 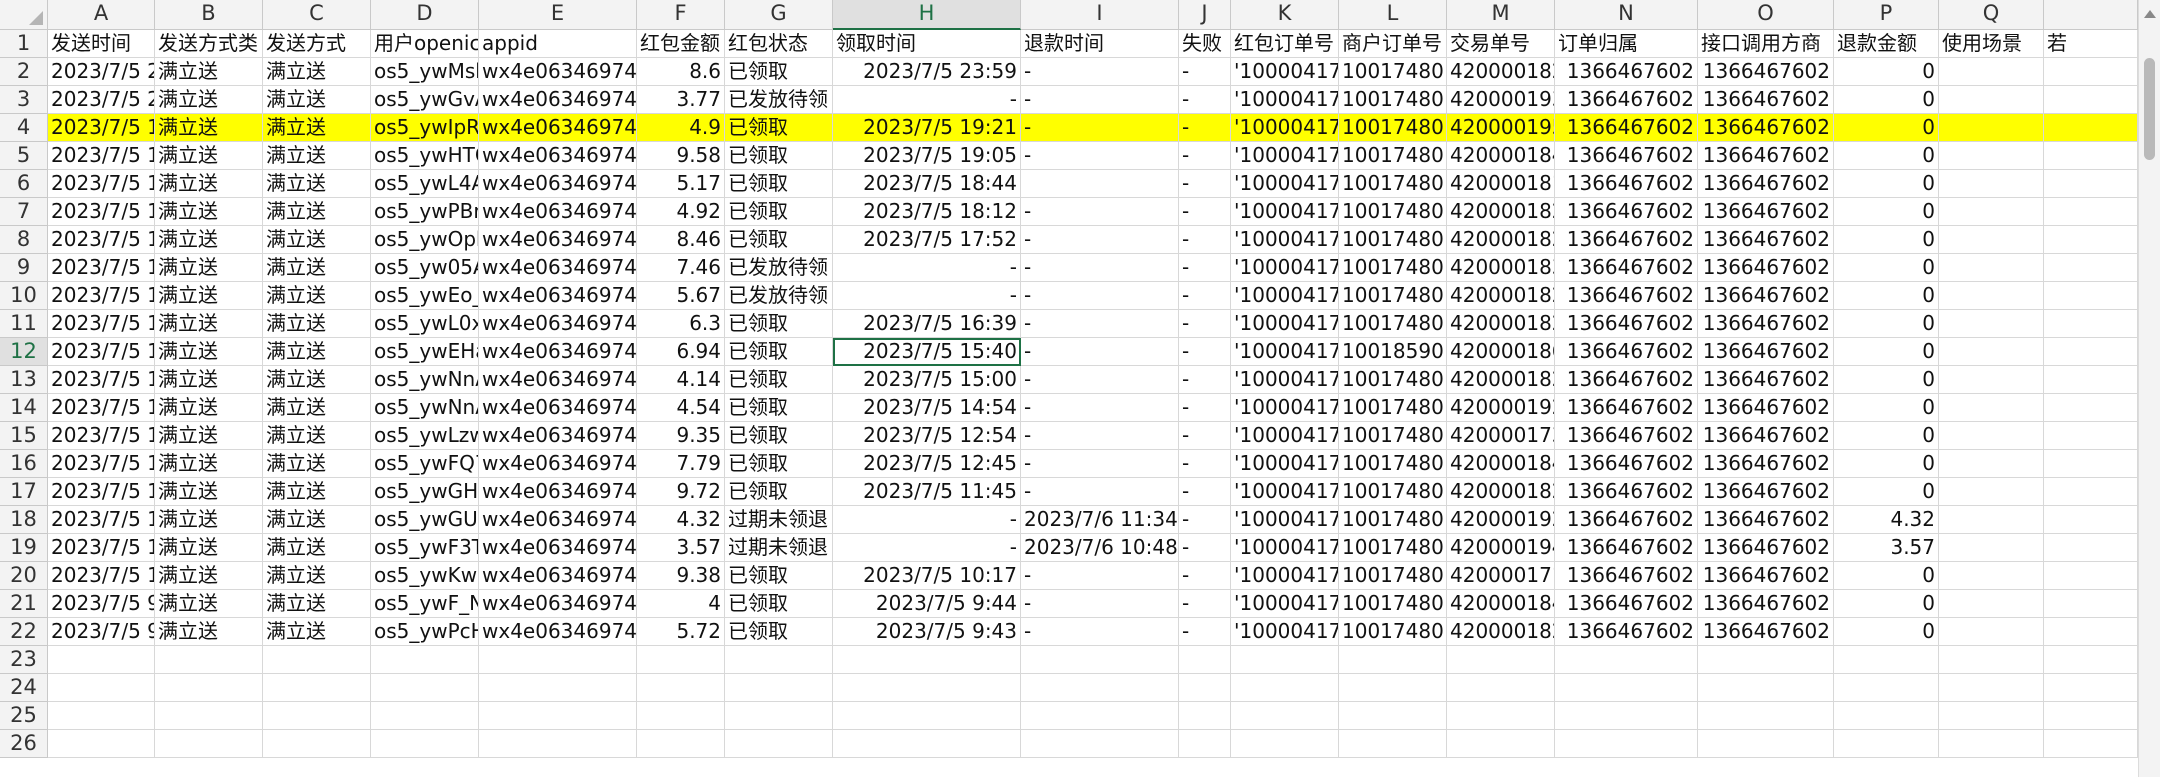 What do you see at coordinates (1393, 44) in the screenshot?
I see `field-header-cell: 商户订单号` at bounding box center [1393, 44].